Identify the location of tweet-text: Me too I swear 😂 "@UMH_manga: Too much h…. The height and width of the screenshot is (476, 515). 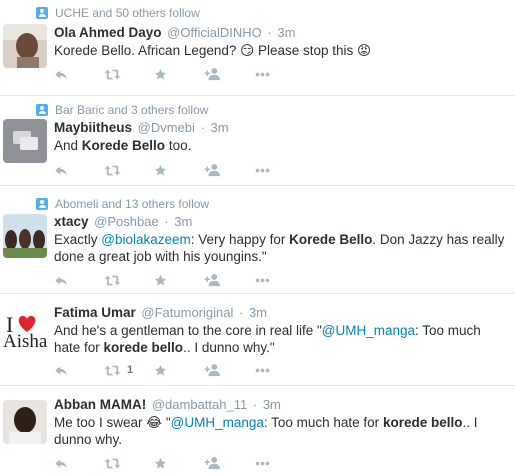
(266, 431).